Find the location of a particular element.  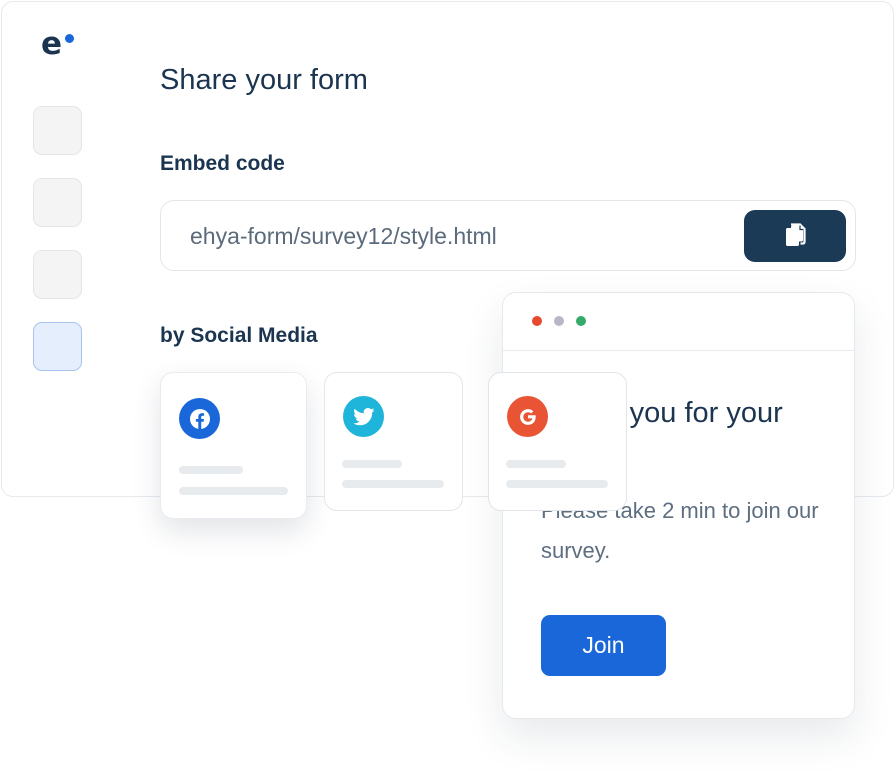

copy-icon is located at coordinates (796, 234).